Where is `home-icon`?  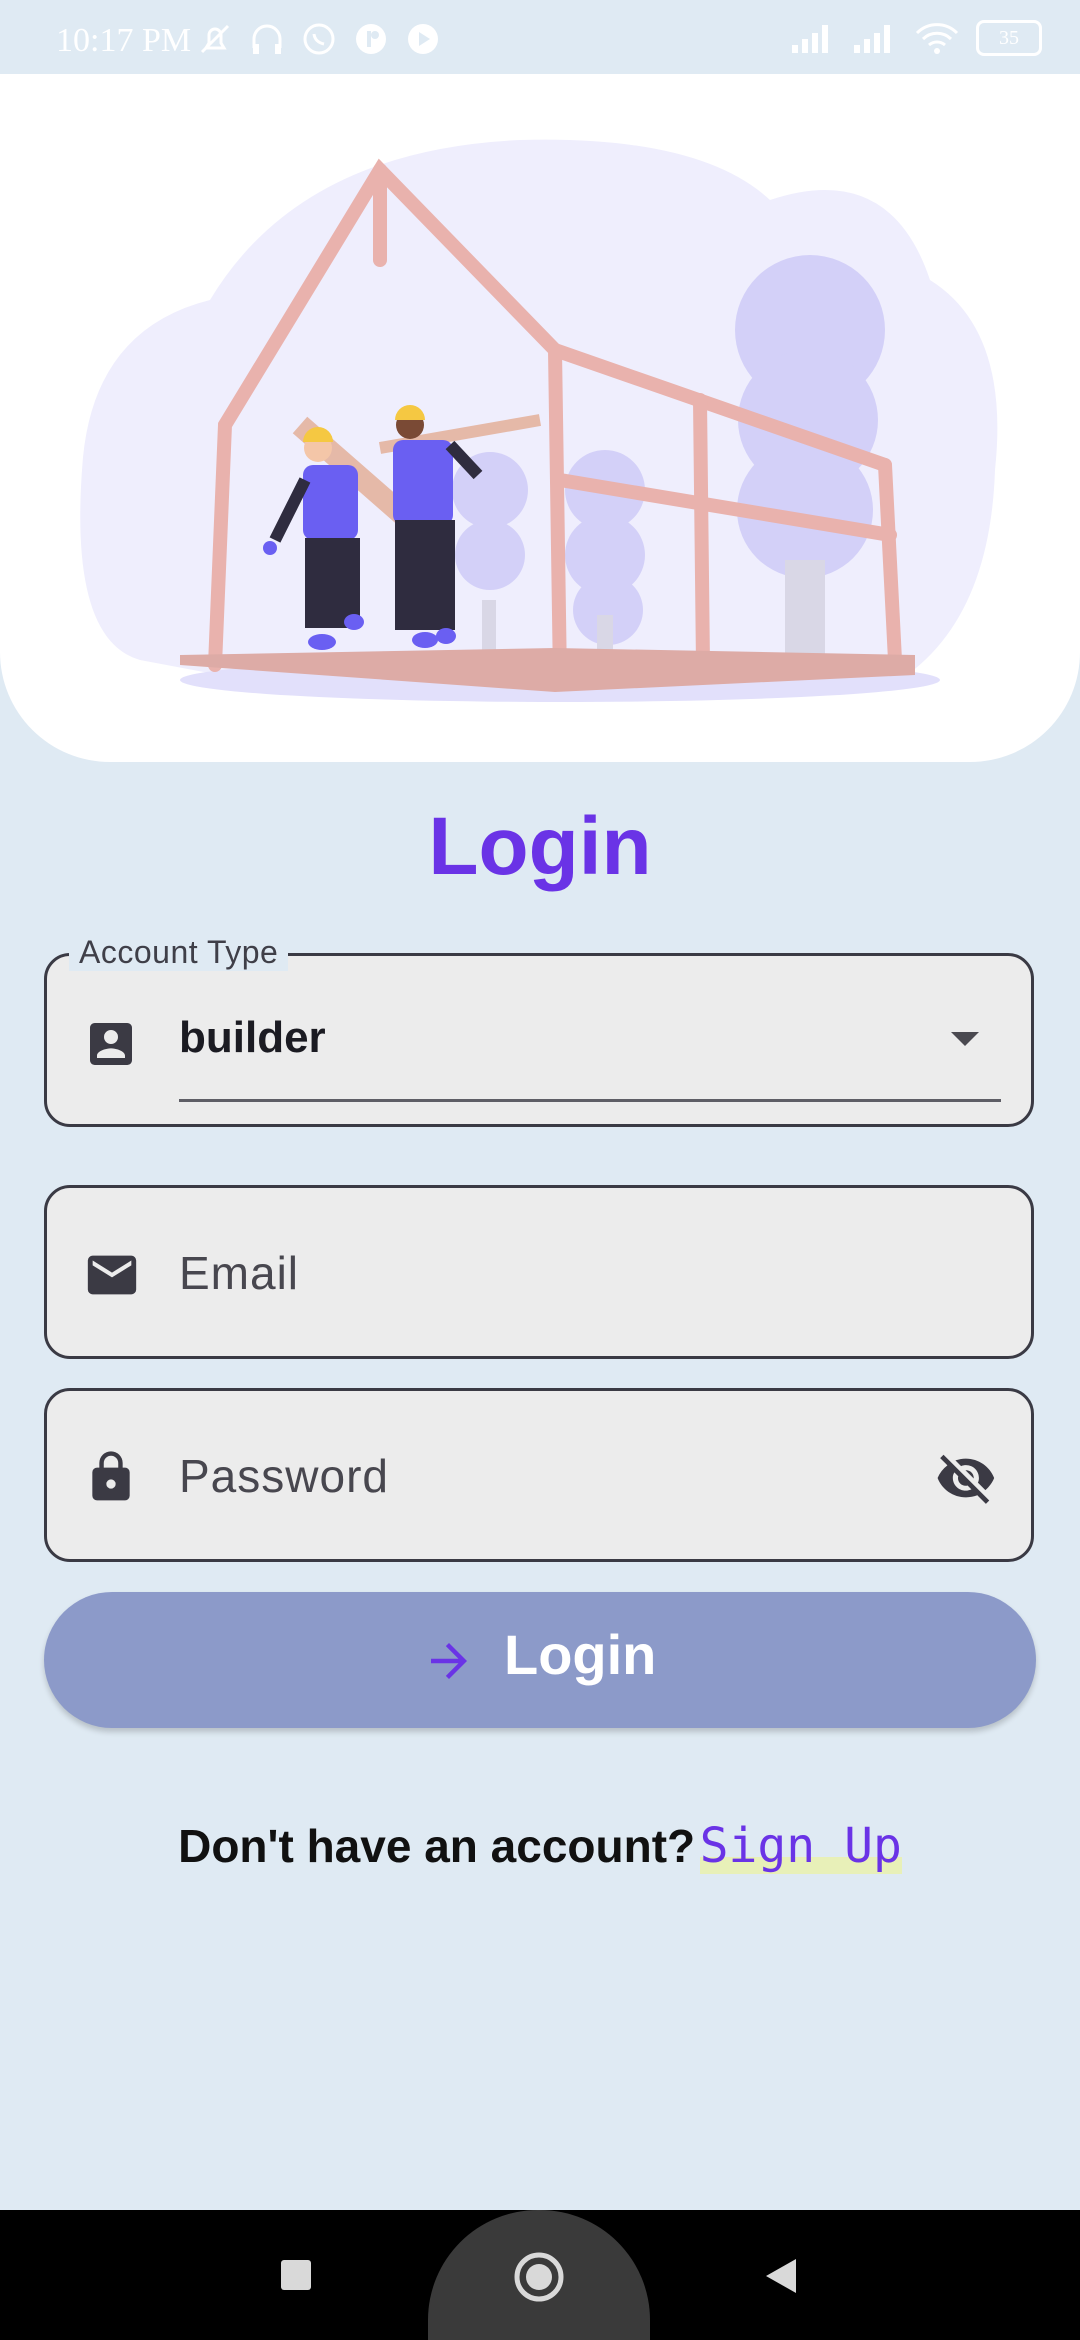
home-icon is located at coordinates (539, 2277).